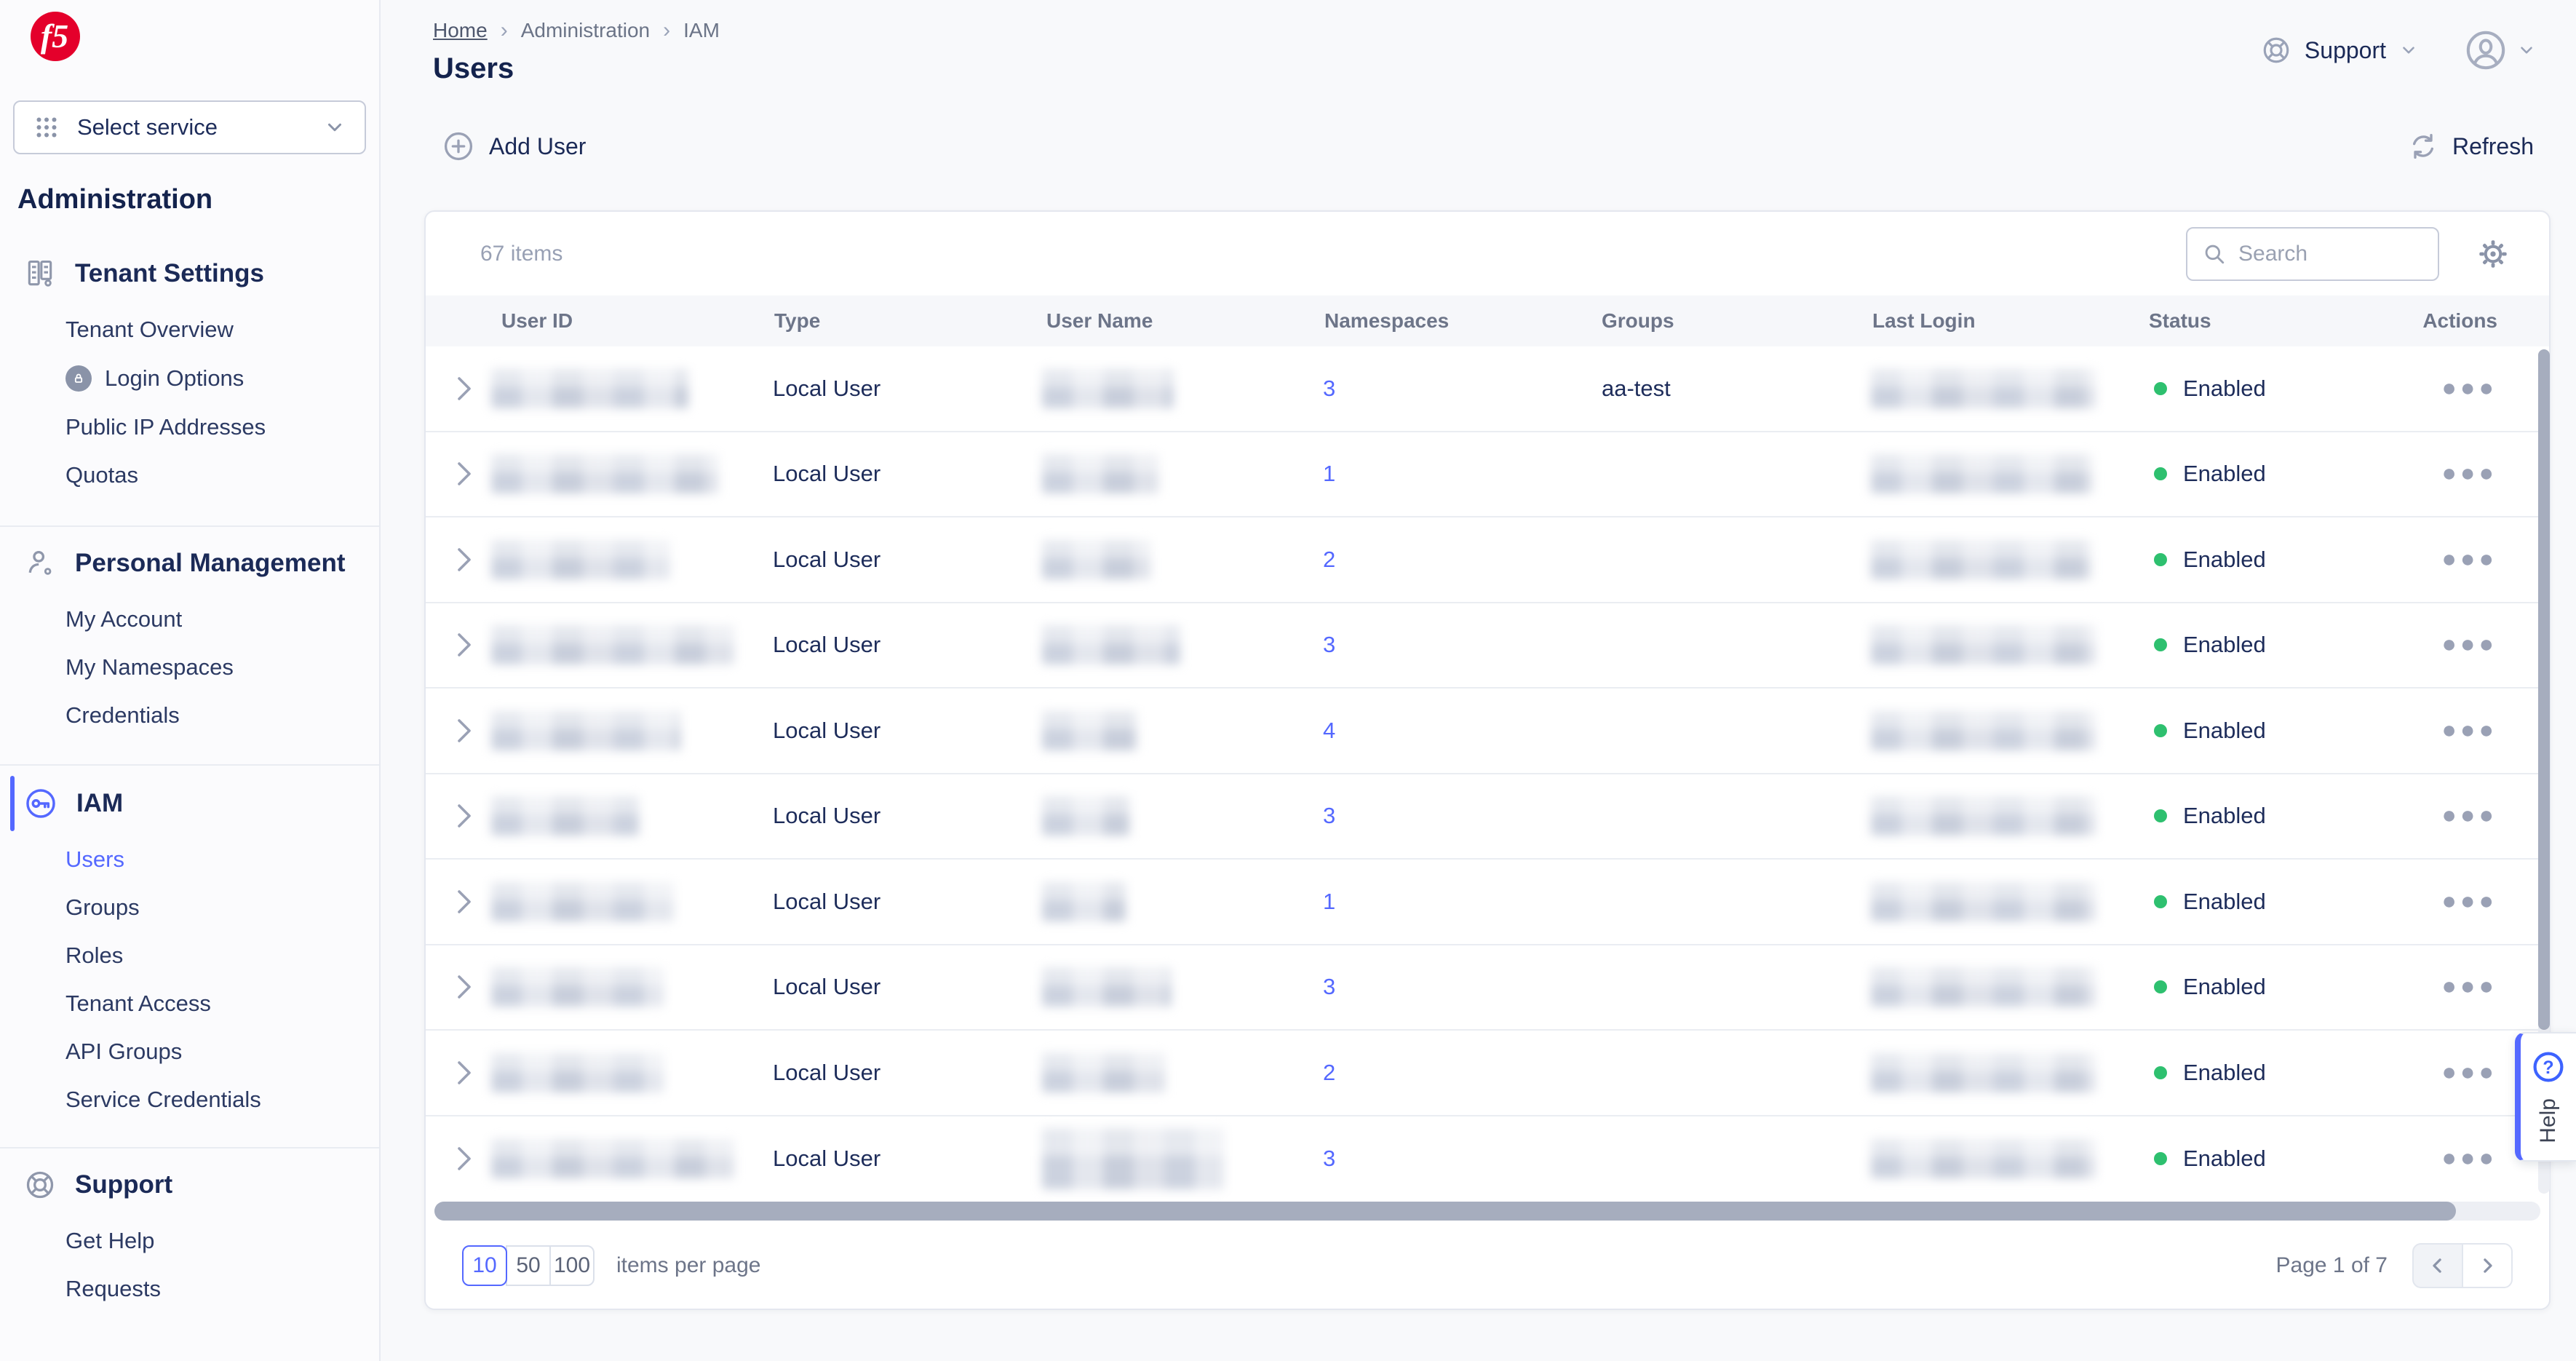 This screenshot has height=1361, width=2576. What do you see at coordinates (1734, 321) in the screenshot?
I see `column-header-groups: Groups` at bounding box center [1734, 321].